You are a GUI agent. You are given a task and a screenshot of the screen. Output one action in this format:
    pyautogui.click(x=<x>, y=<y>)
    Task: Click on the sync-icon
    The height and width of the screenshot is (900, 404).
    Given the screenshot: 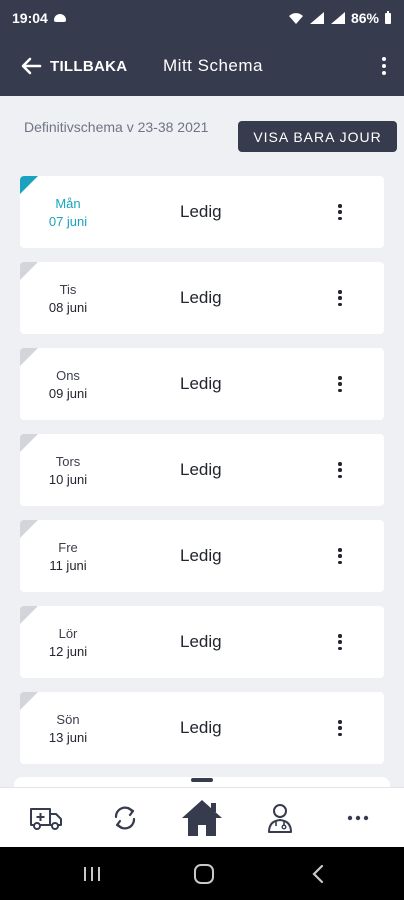 What is the action you would take?
    pyautogui.click(x=125, y=818)
    